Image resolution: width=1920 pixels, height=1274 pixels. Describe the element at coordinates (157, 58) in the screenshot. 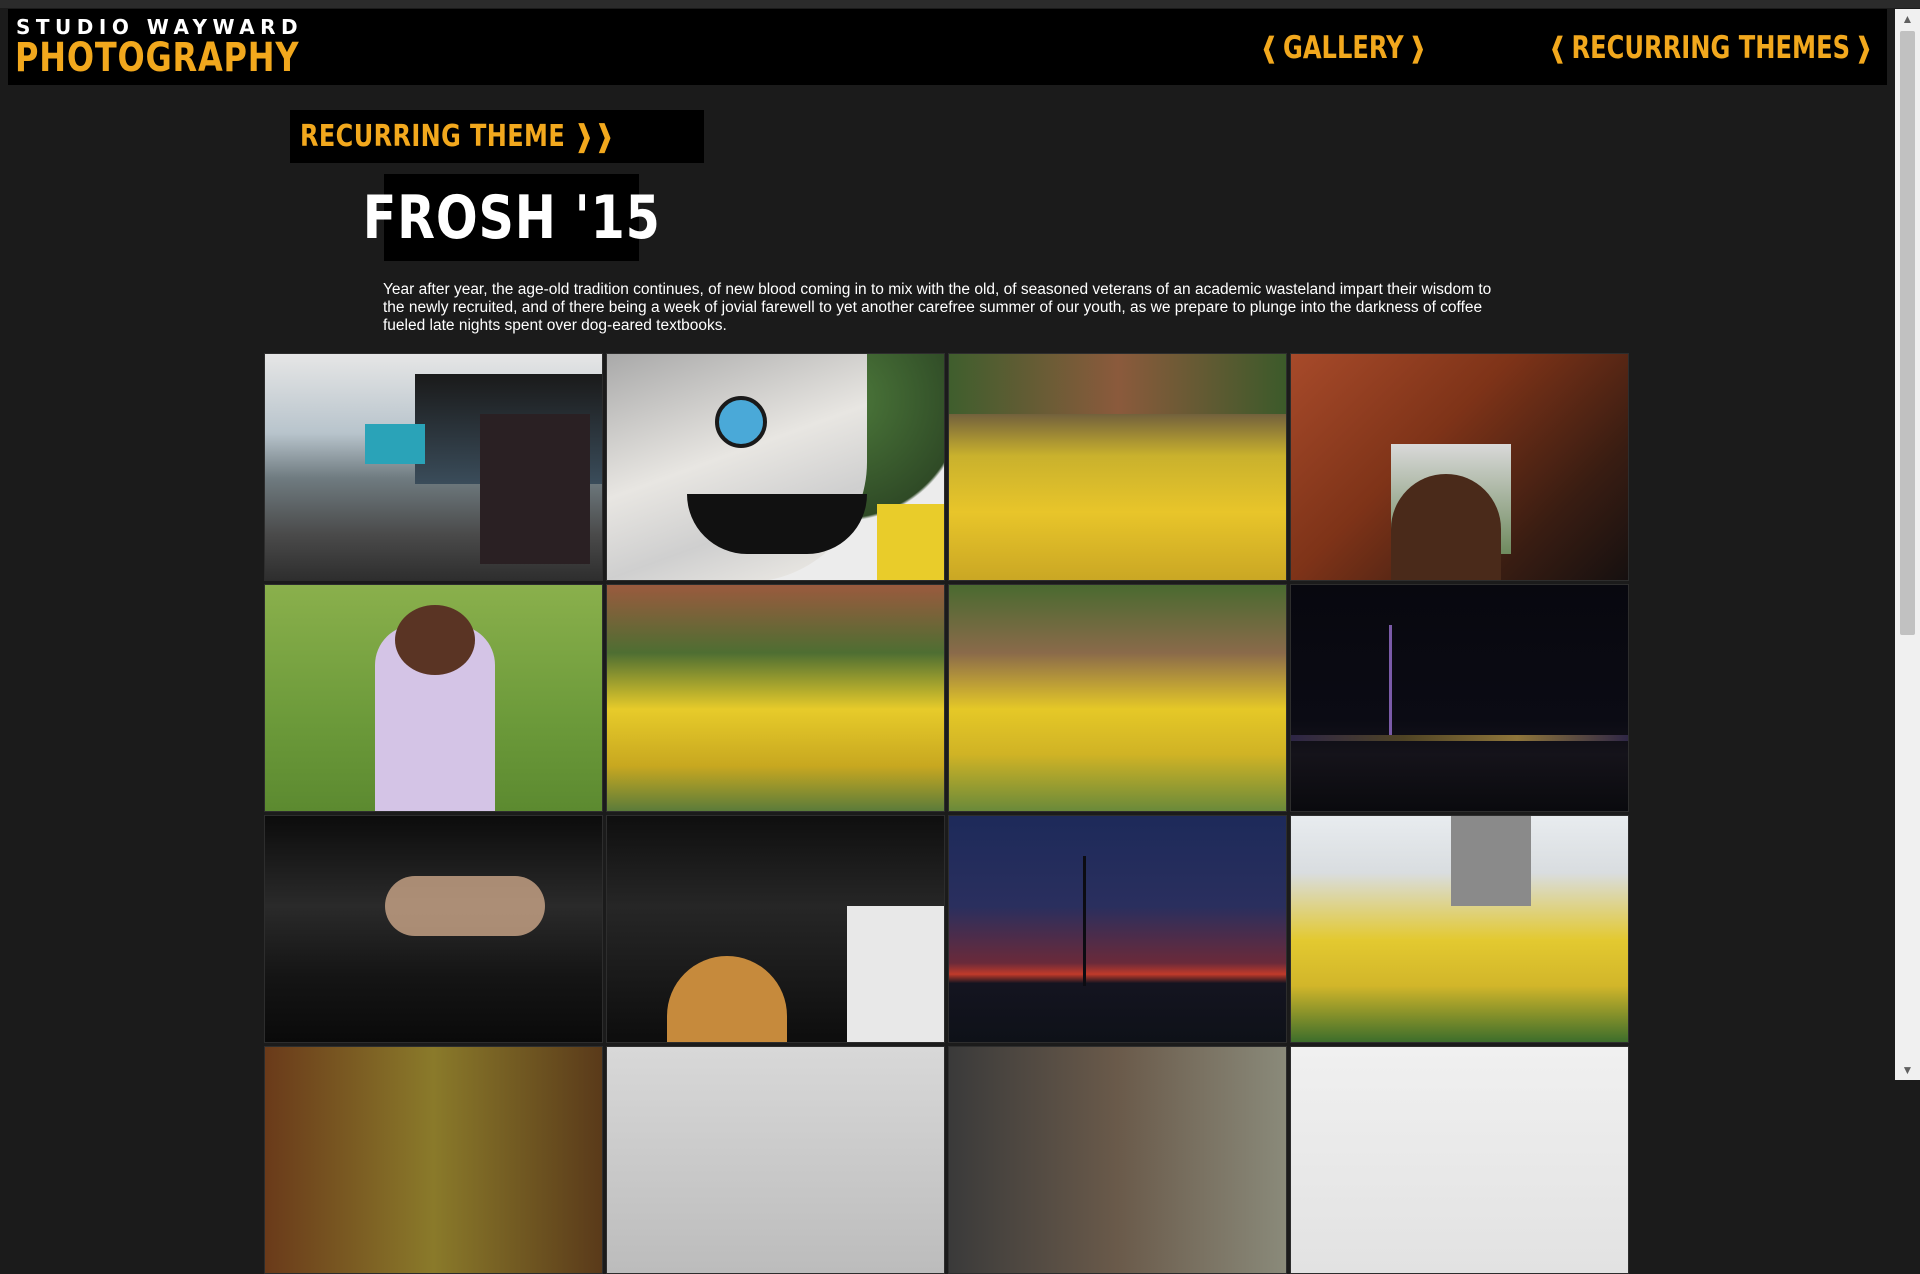

I see `logo-main-text: PHOTOGRAPHY` at that location.